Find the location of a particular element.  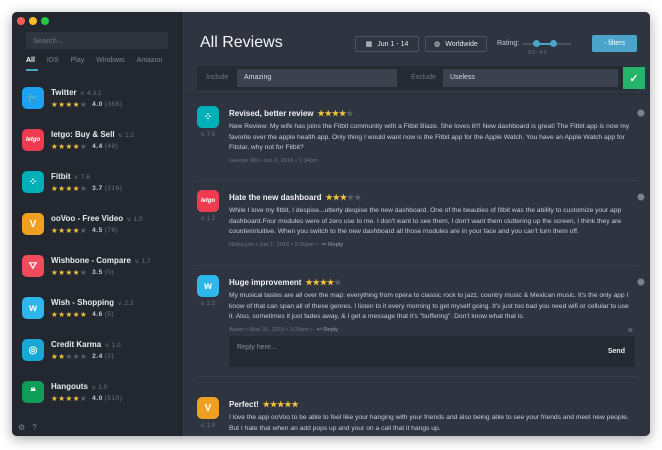

sidebar-footer: ⚙ ? is located at coordinates (27, 427).